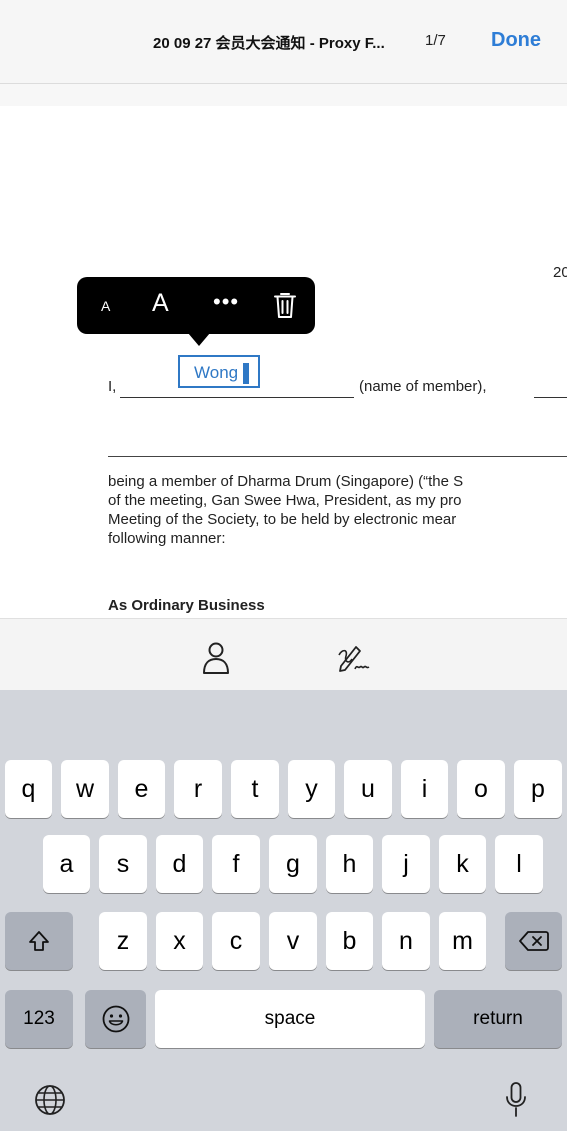  I want to click on annotation-text-field: Wong, so click(219, 371).